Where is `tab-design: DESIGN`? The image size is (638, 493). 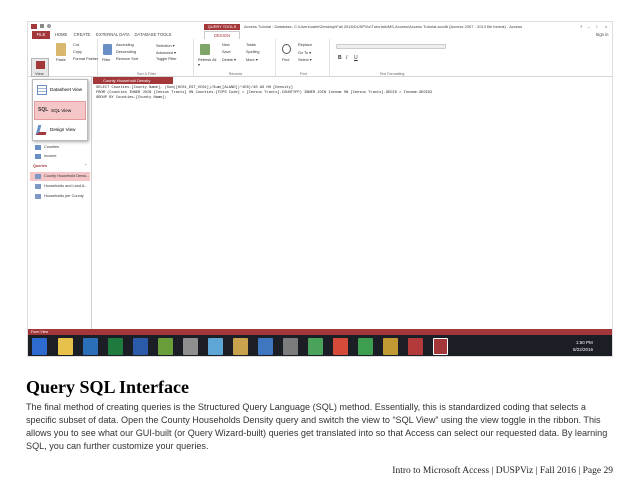 tab-design: DESIGN is located at coordinates (222, 35).